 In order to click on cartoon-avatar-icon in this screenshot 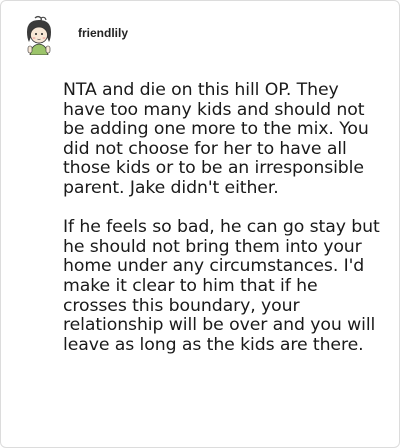, I will do `click(39, 35)`.